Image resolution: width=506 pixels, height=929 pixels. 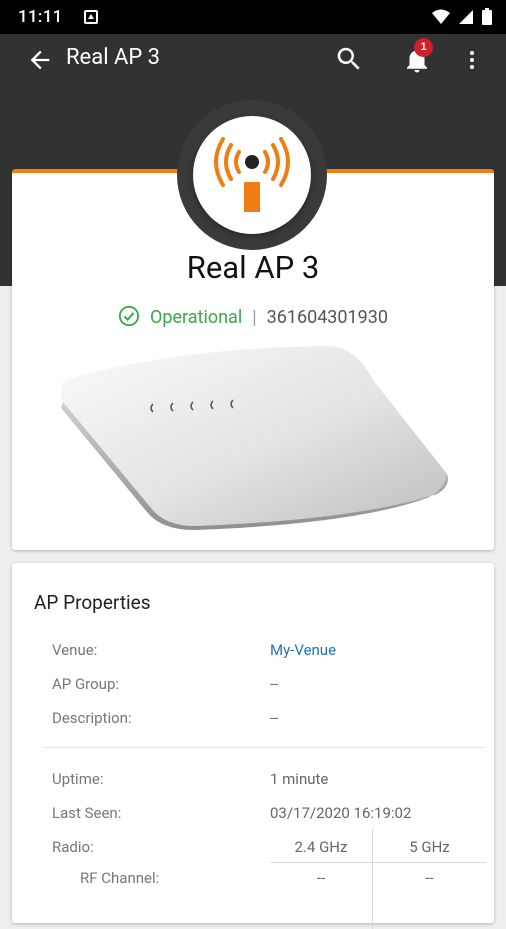 What do you see at coordinates (303, 650) in the screenshot?
I see `venue-link: My-Venue` at bounding box center [303, 650].